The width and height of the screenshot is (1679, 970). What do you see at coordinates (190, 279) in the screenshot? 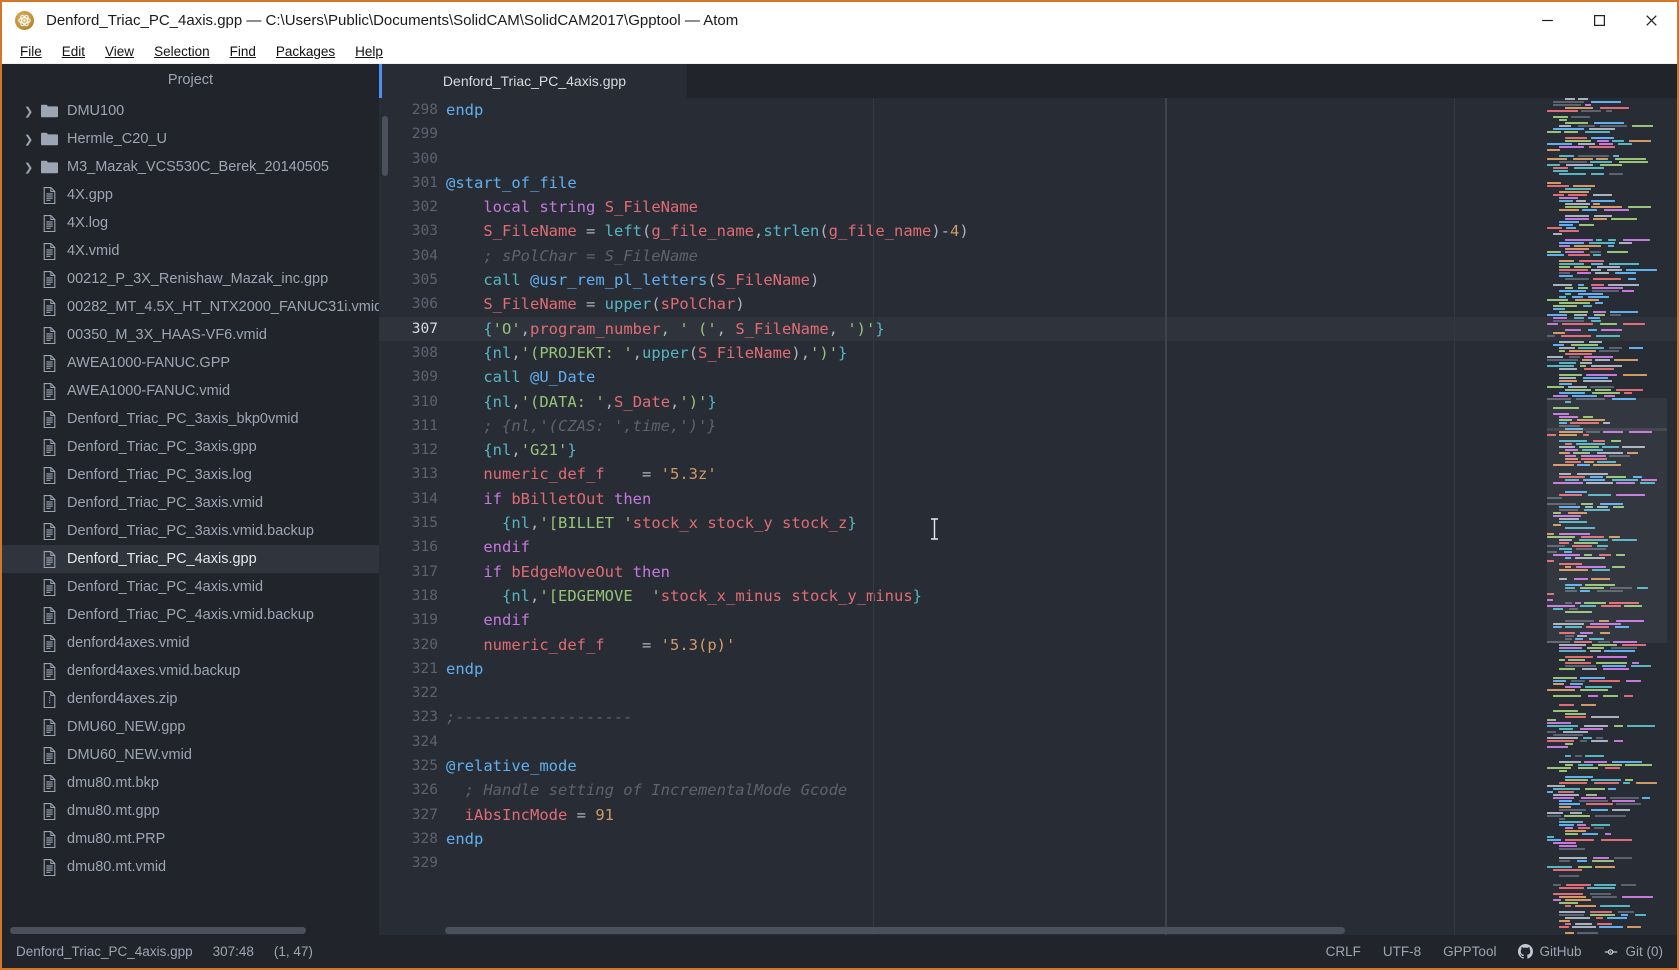
I see `tree-file-row: 00212_P_3X_Renishaw_Mazak_inc.gpp` at bounding box center [190, 279].